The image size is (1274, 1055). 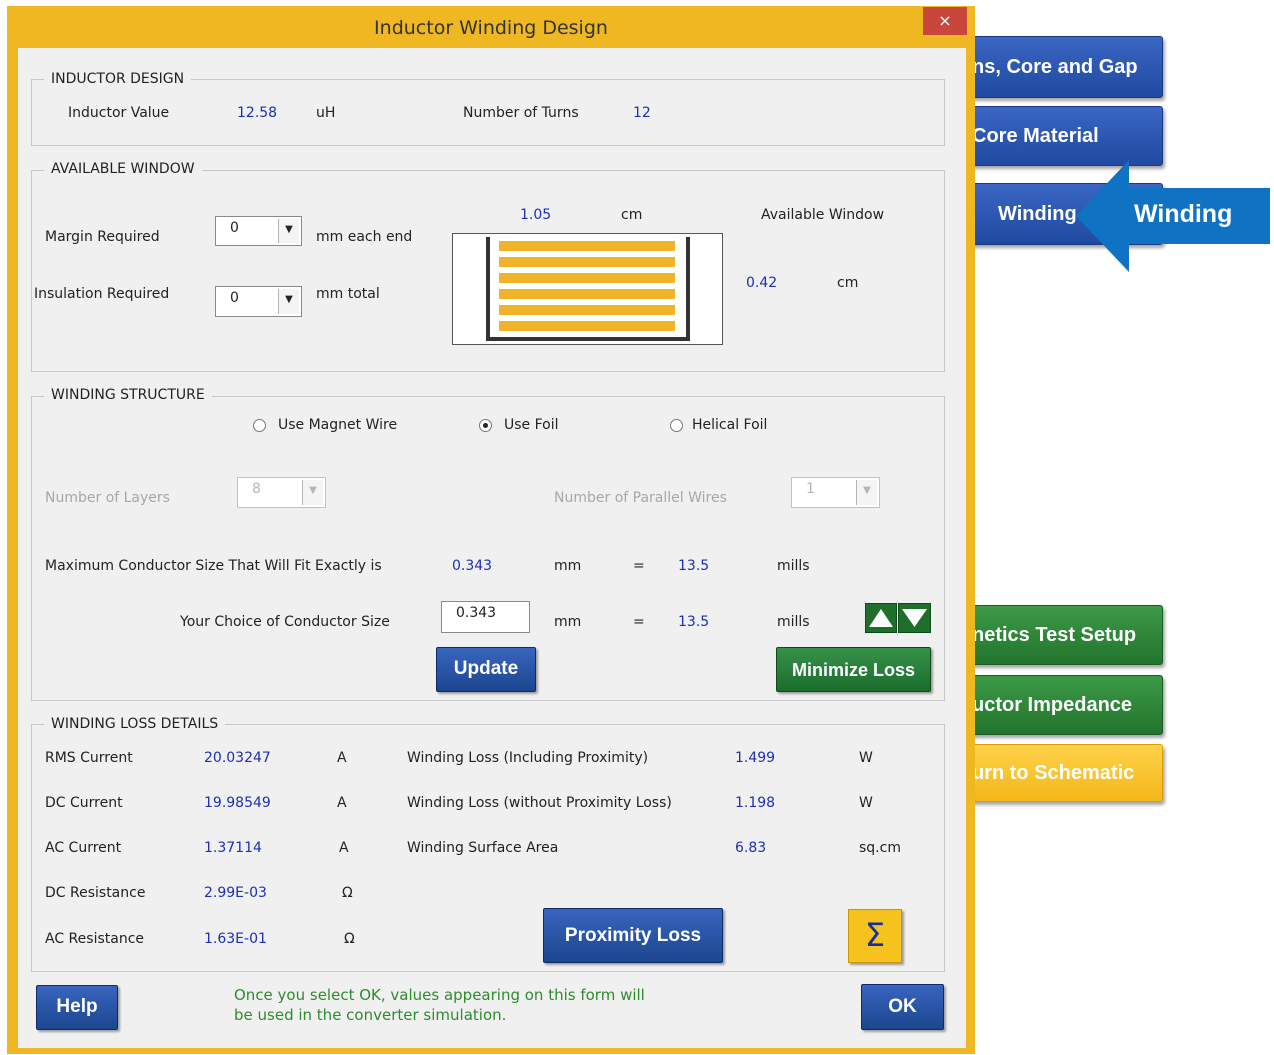 What do you see at coordinates (1054, 634) in the screenshot?
I see `magnetics-test-setup-label: netics Test Setup` at bounding box center [1054, 634].